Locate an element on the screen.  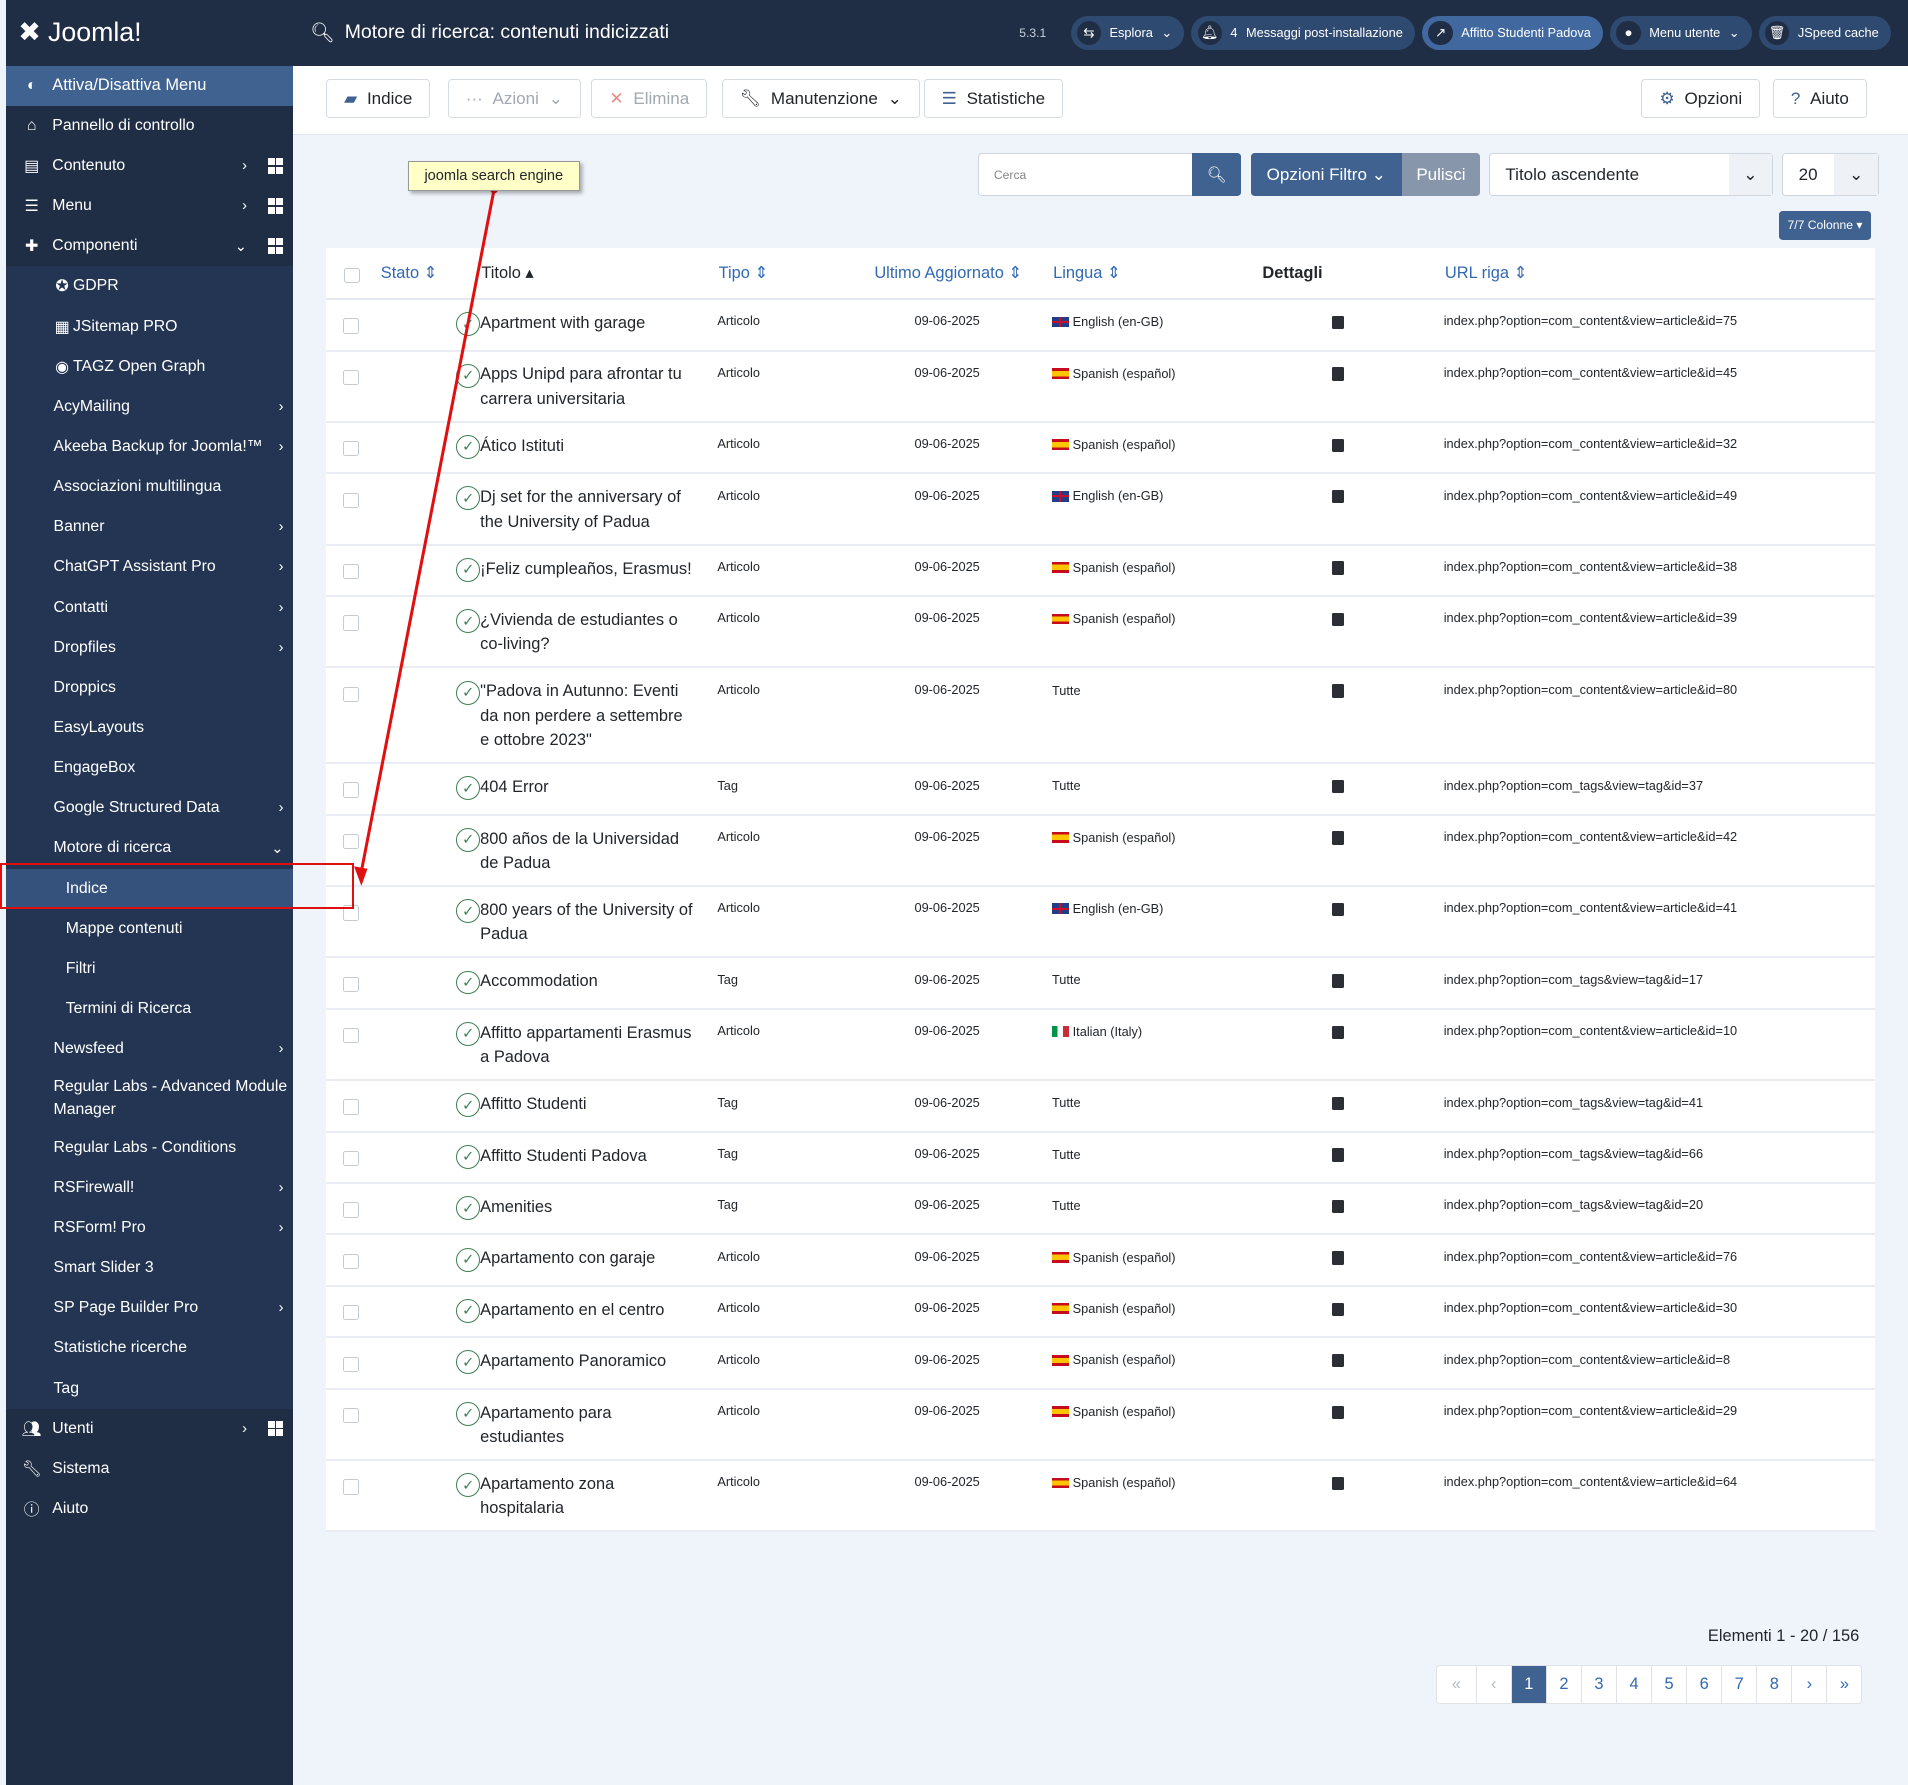
sidebar-item-componenti: ✚ Componenti ⌄ is located at coordinates (149, 246).